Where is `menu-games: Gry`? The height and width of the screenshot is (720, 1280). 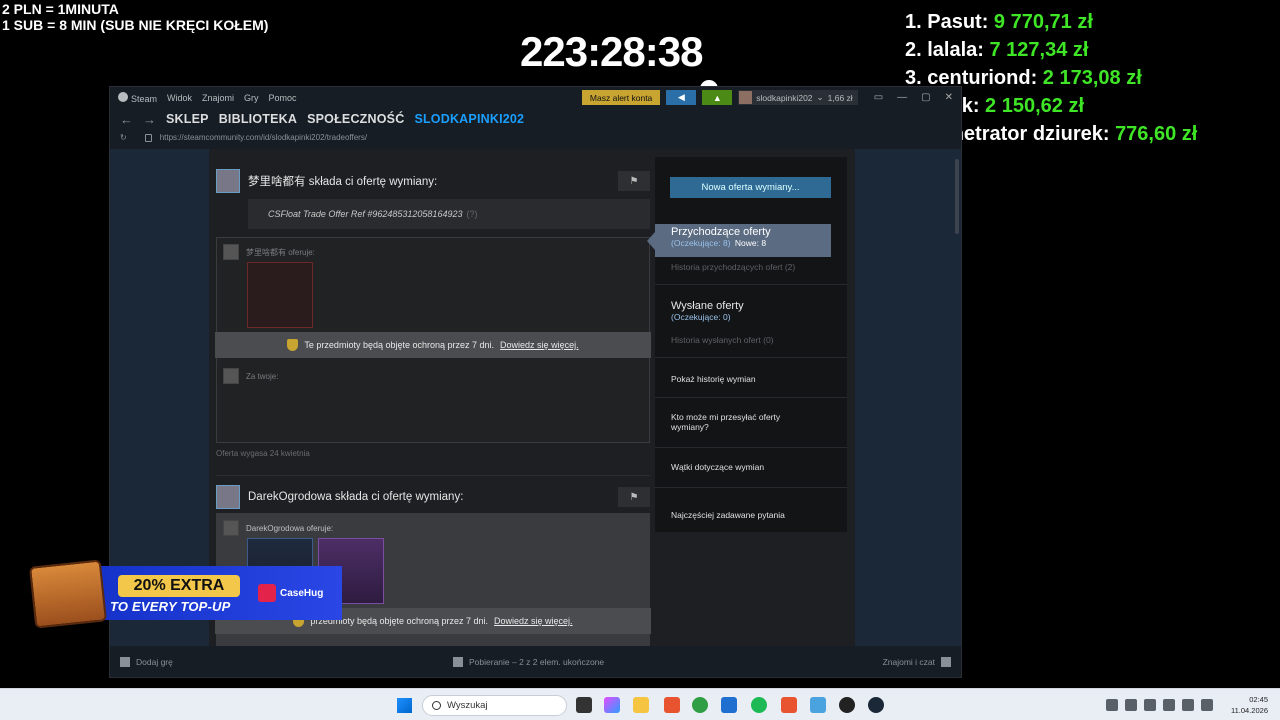 menu-games: Gry is located at coordinates (251, 98).